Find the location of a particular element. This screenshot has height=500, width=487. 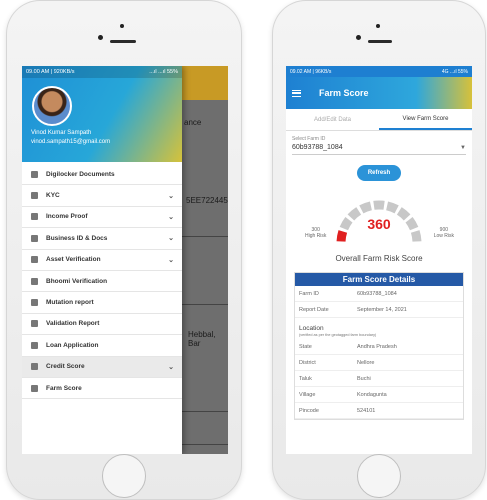

menu-icon is located at coordinates (296, 93).